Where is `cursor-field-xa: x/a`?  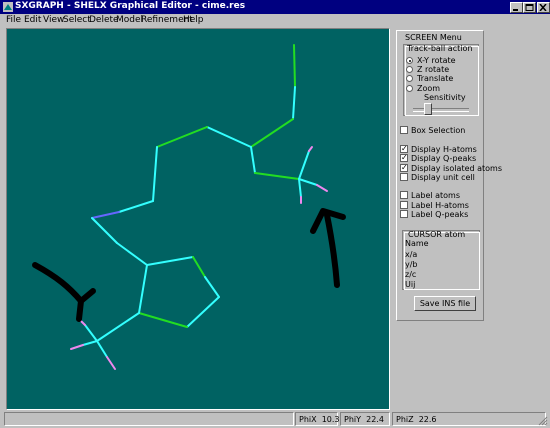 cursor-field-xa: x/a is located at coordinates (411, 254).